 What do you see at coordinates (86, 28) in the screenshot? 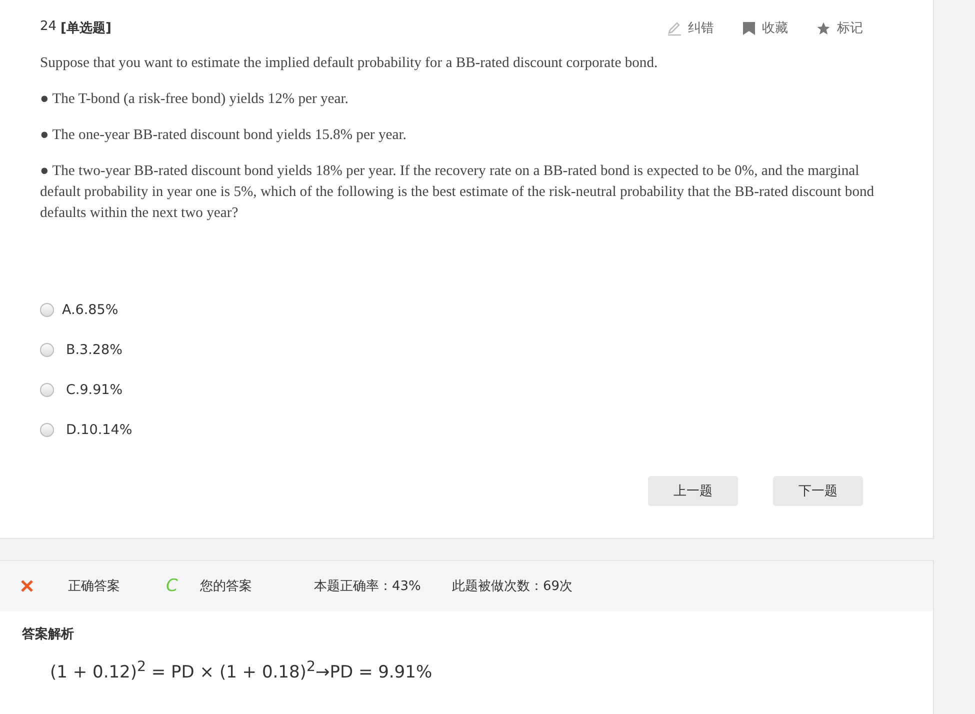
I see `question-type: [单选题]` at bounding box center [86, 28].